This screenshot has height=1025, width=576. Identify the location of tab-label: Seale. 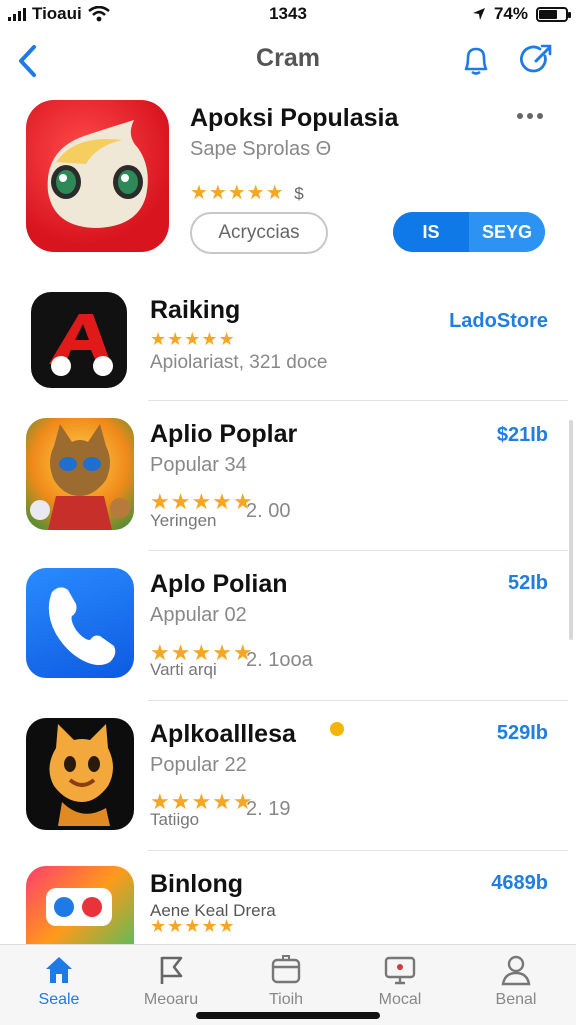
(59, 999).